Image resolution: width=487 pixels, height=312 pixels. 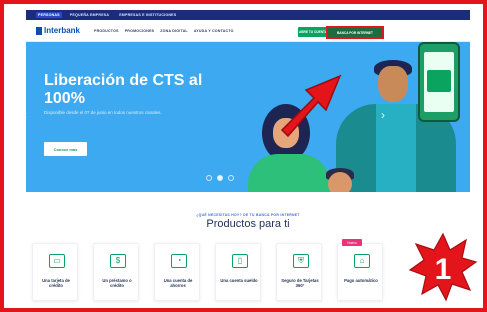 I want to click on step-starburst-icon: 1, so click(x=443, y=267).